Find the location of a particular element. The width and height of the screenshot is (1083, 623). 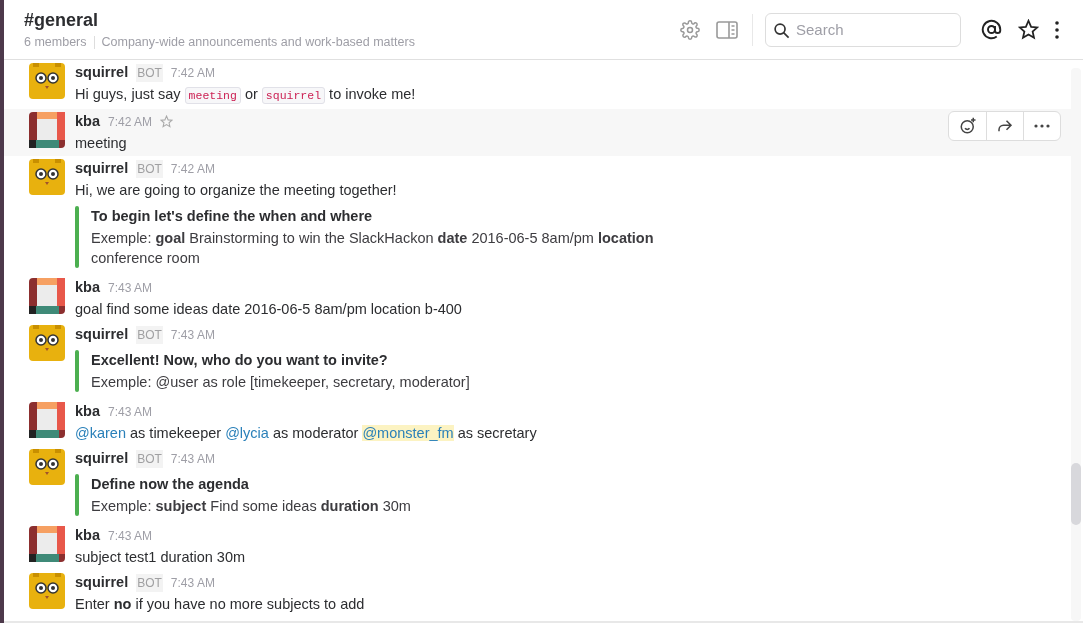

at-sign-icon is located at coordinates (991, 29).